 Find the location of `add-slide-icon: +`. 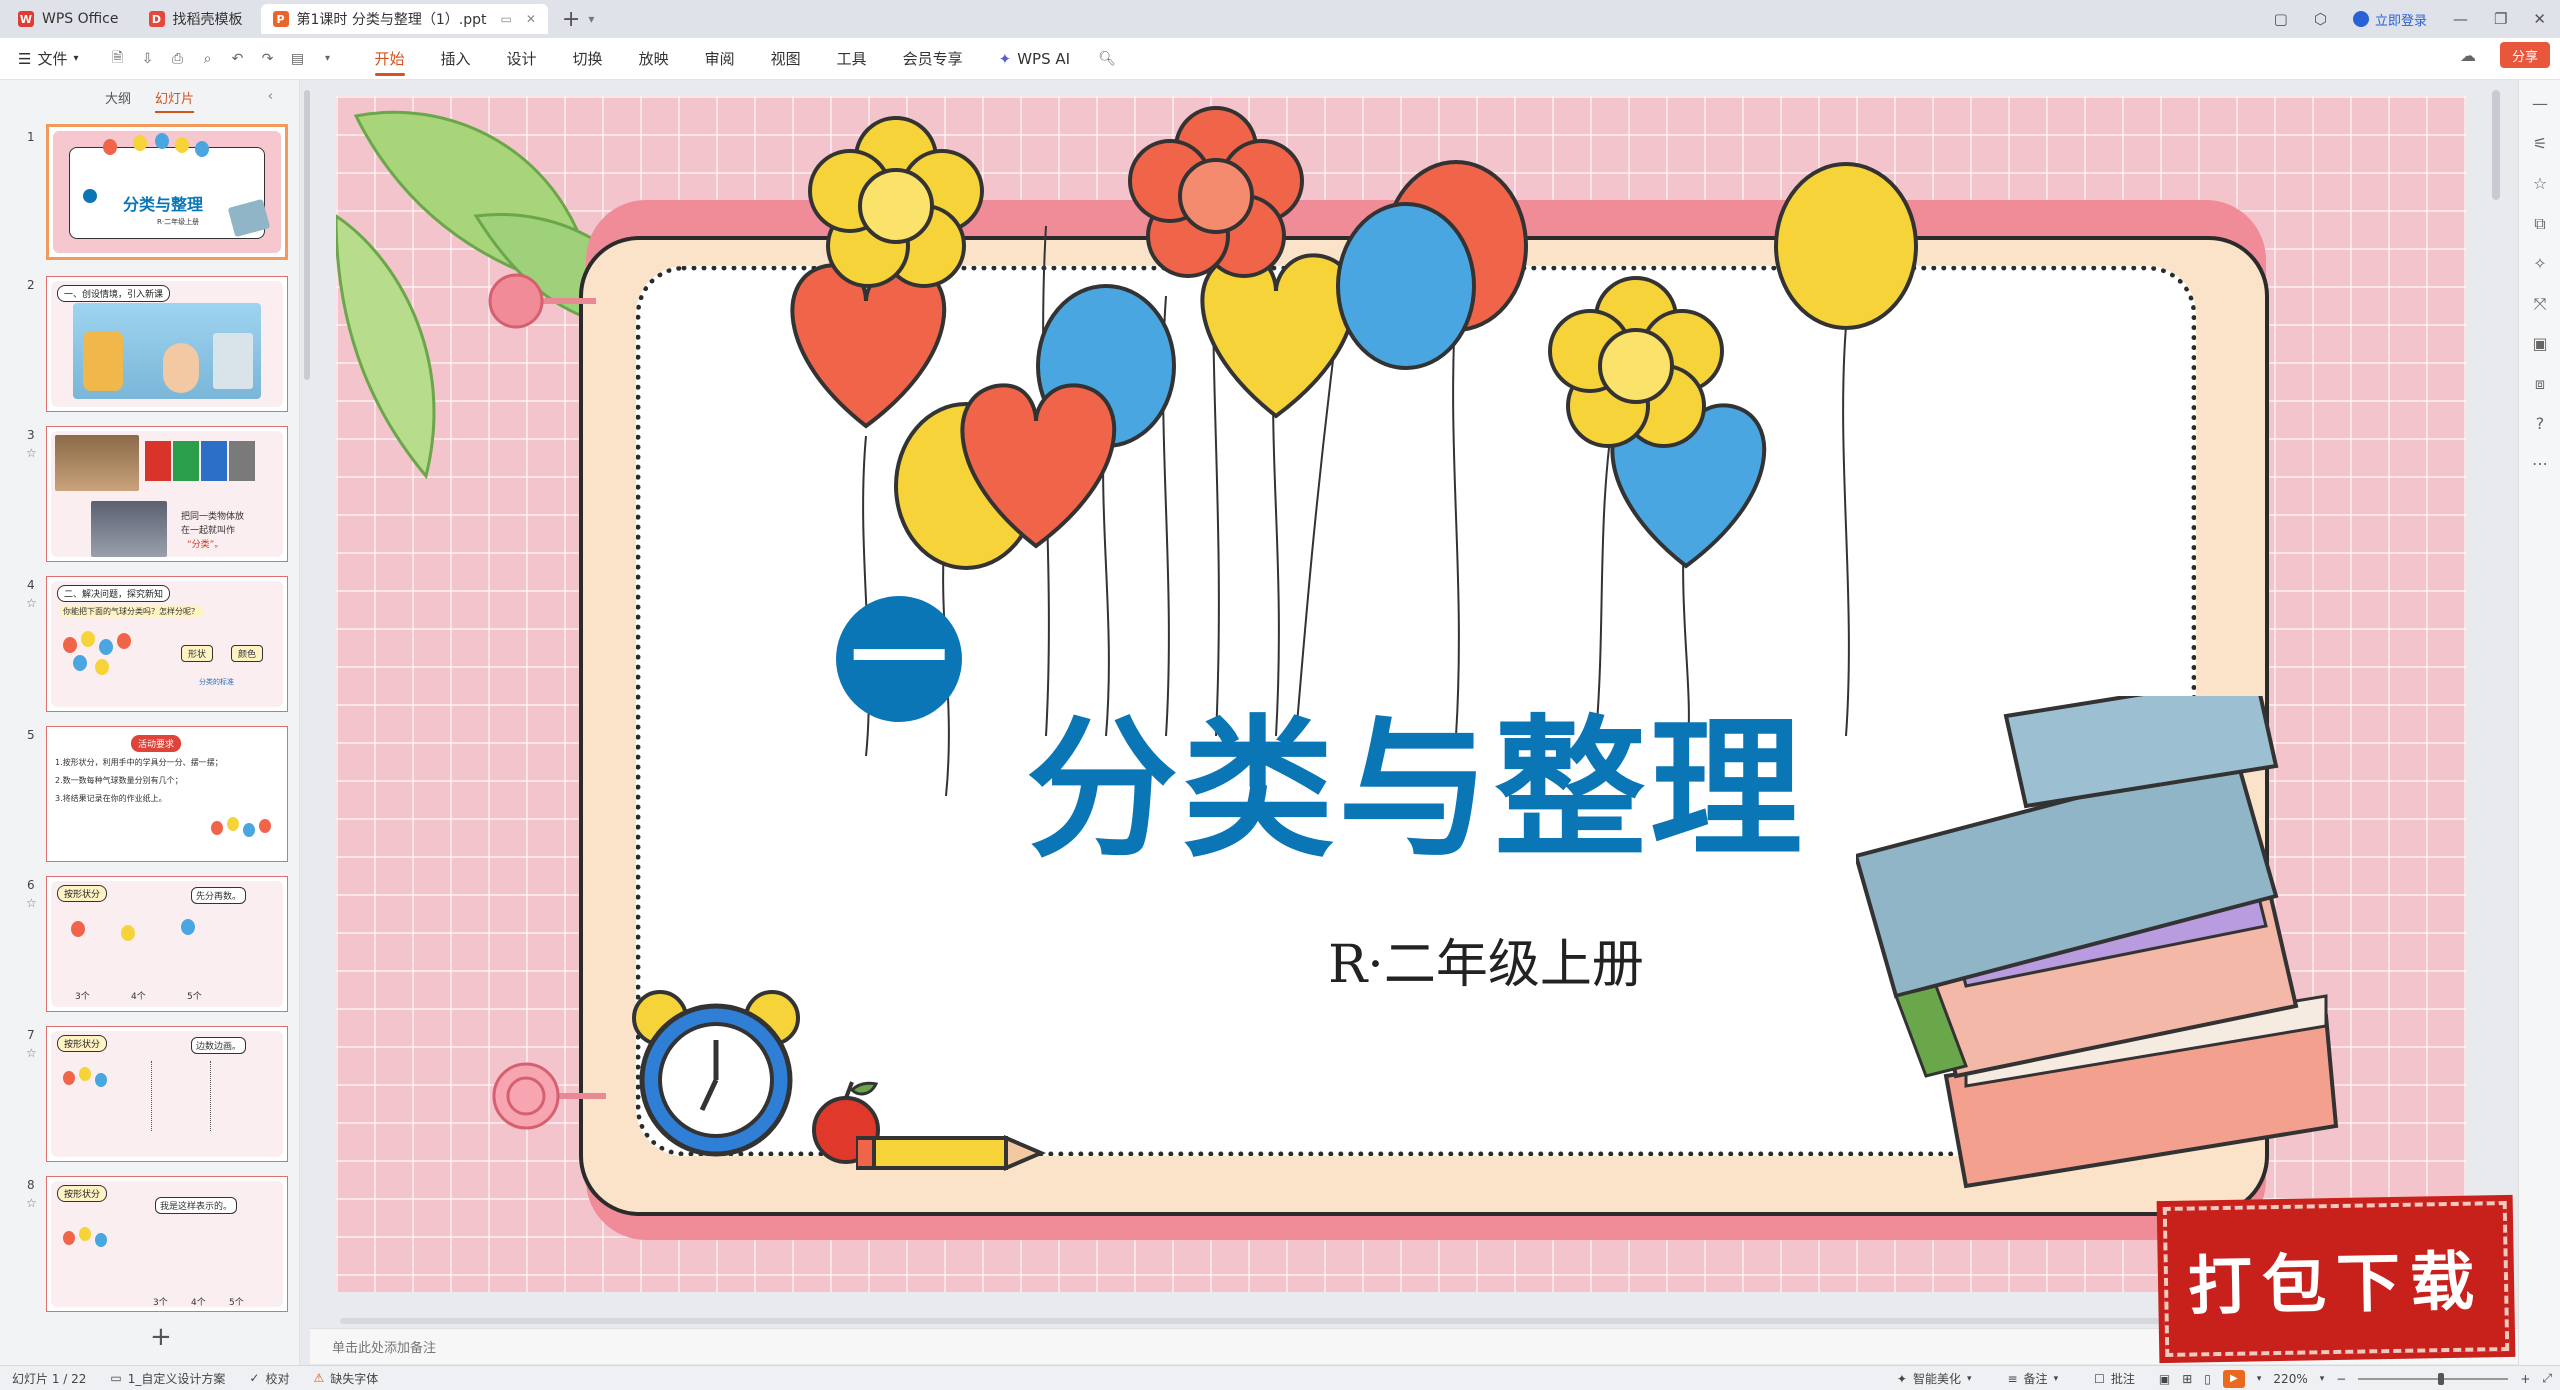

add-slide-icon: + is located at coordinates (161, 1337).